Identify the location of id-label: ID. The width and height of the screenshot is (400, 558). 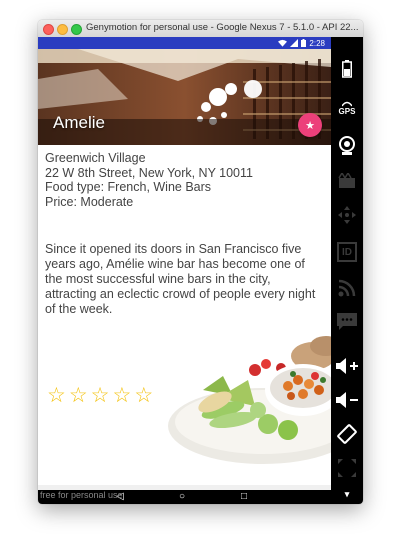
(347, 252).